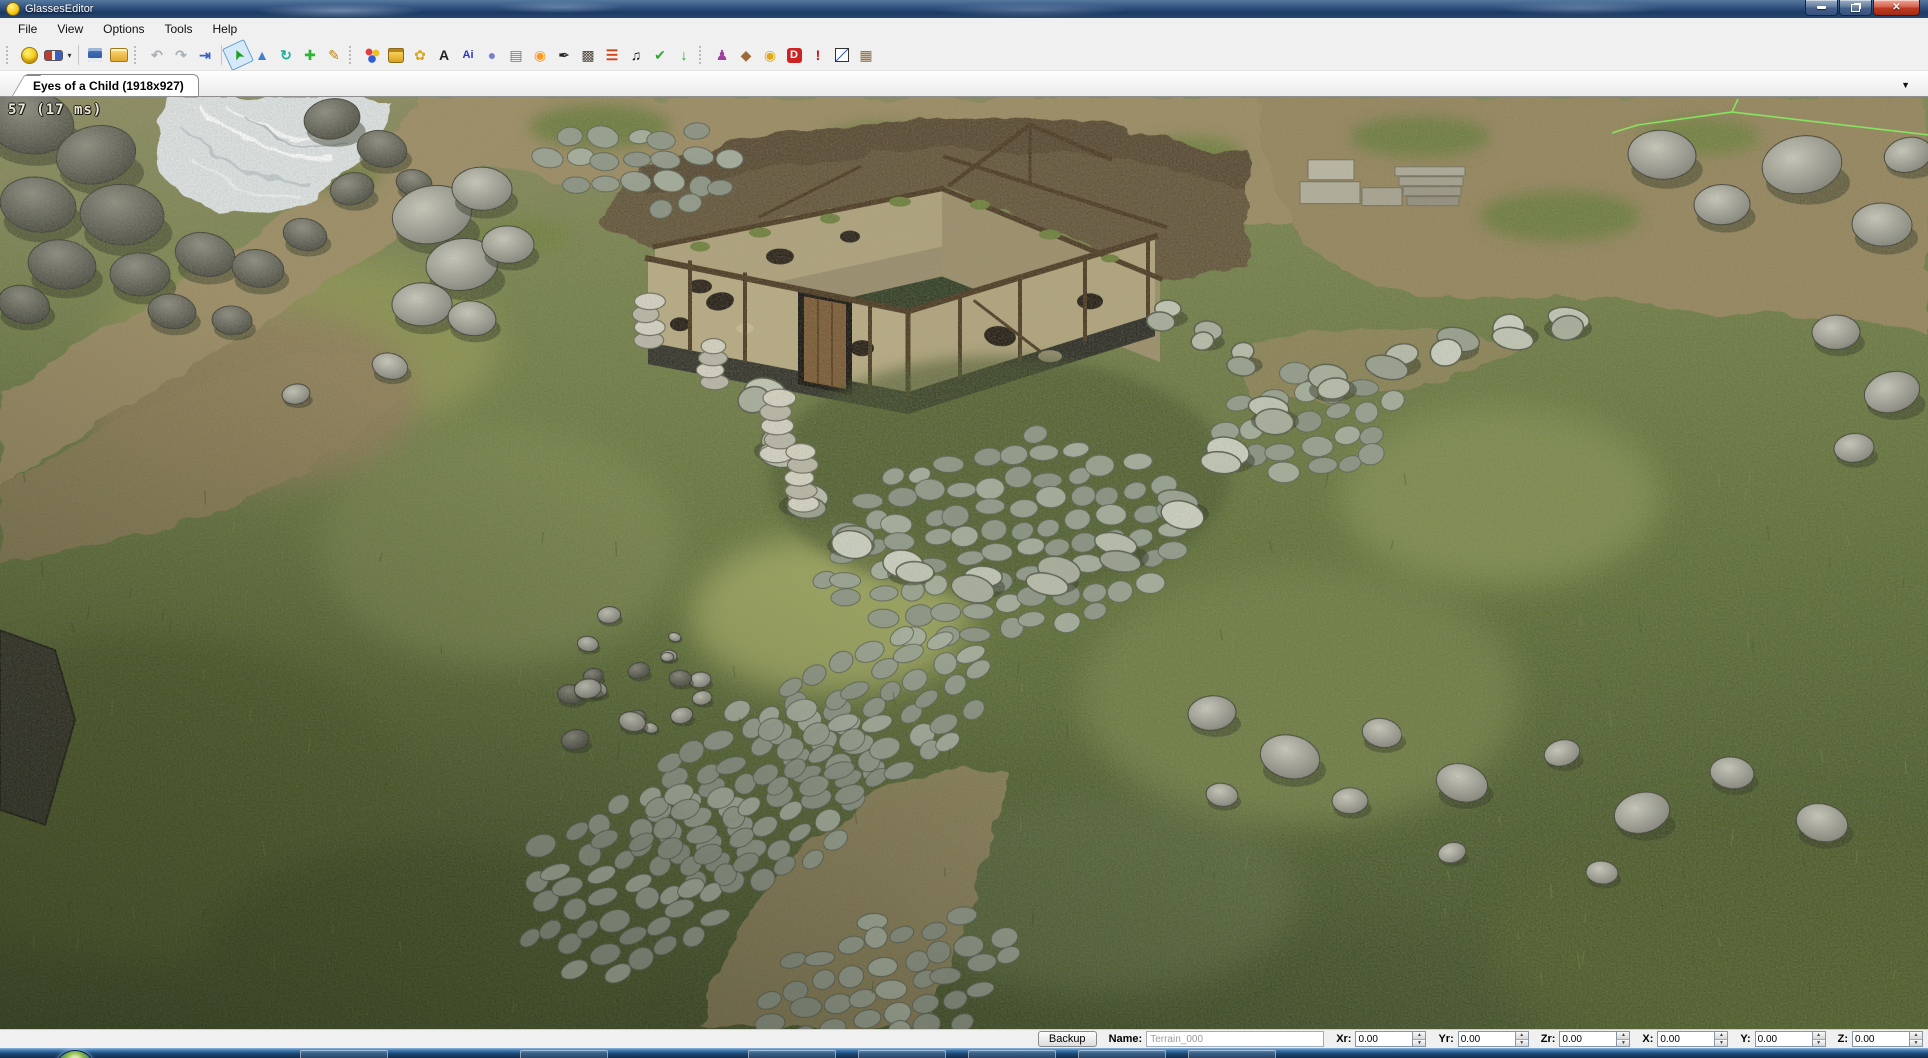  What do you see at coordinates (612, 55) in the screenshot?
I see `layers-tool: ☰` at bounding box center [612, 55].